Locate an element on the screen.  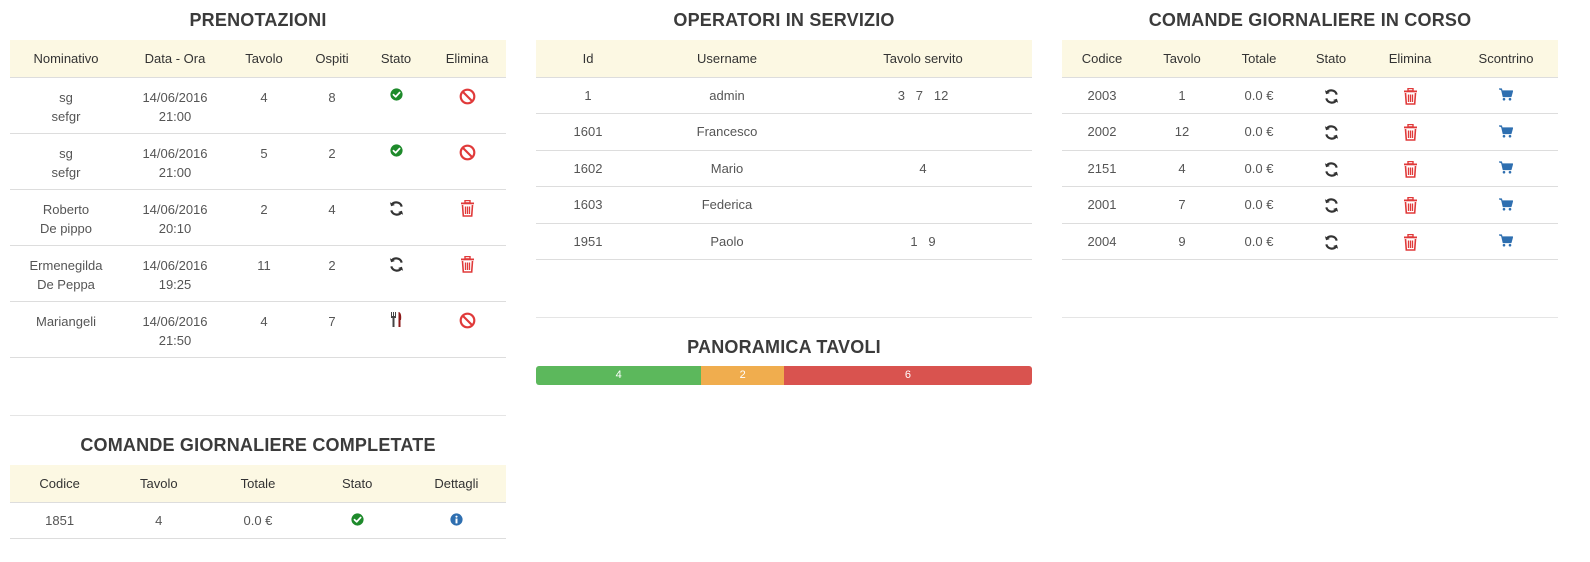
in-corso-title: COMANDE GIORNALIERE IN CORSO is located at coordinates (1310, 20).